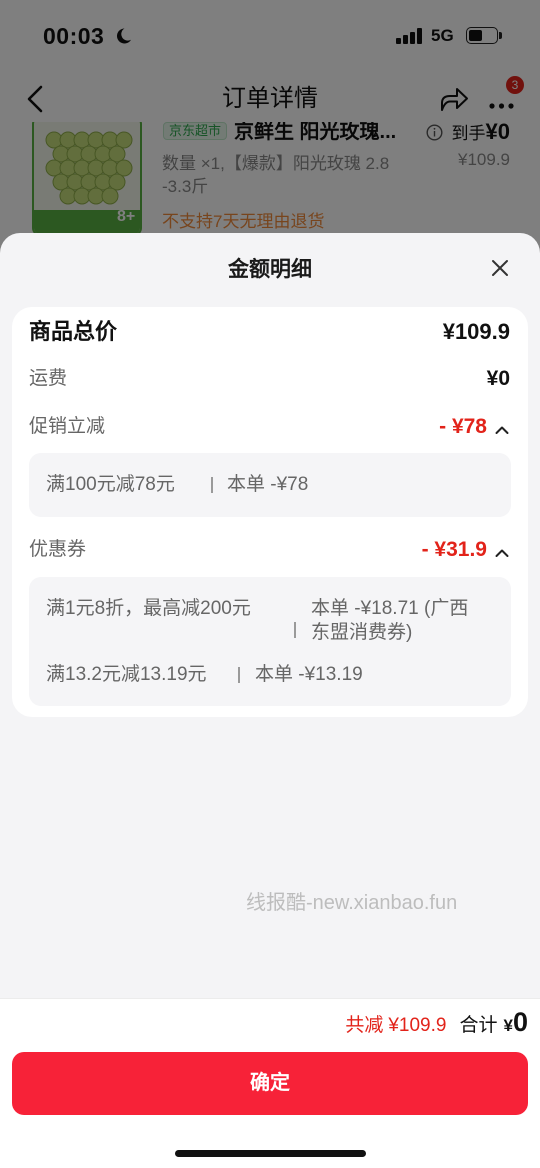  I want to click on savings-label: 共减, so click(364, 1025).